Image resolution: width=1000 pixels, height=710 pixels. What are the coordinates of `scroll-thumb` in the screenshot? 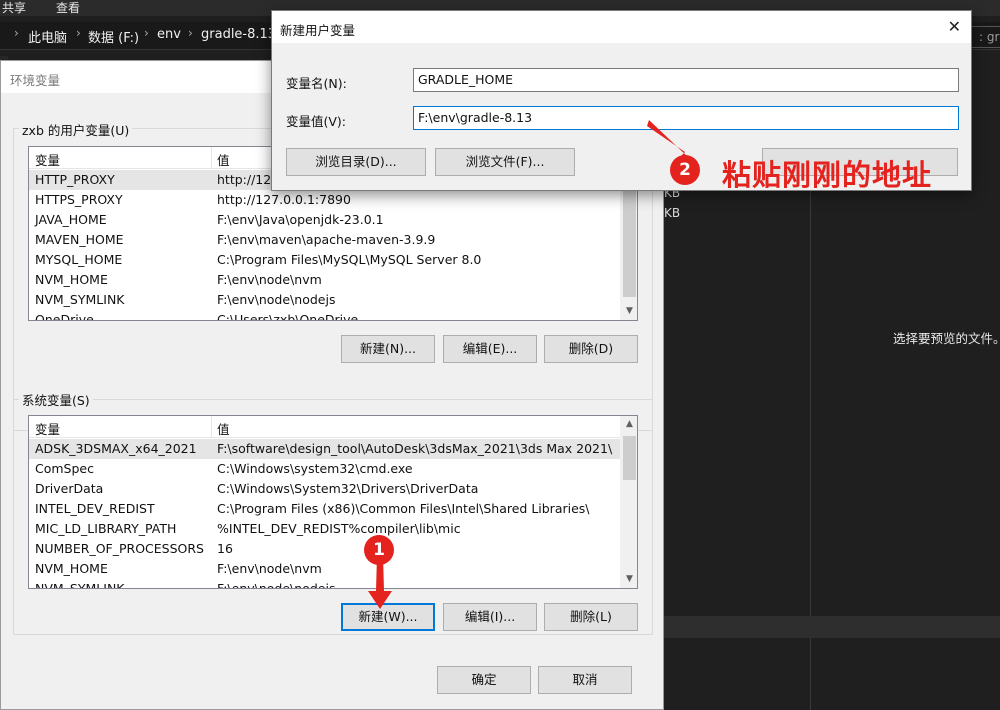 It's located at (629, 458).